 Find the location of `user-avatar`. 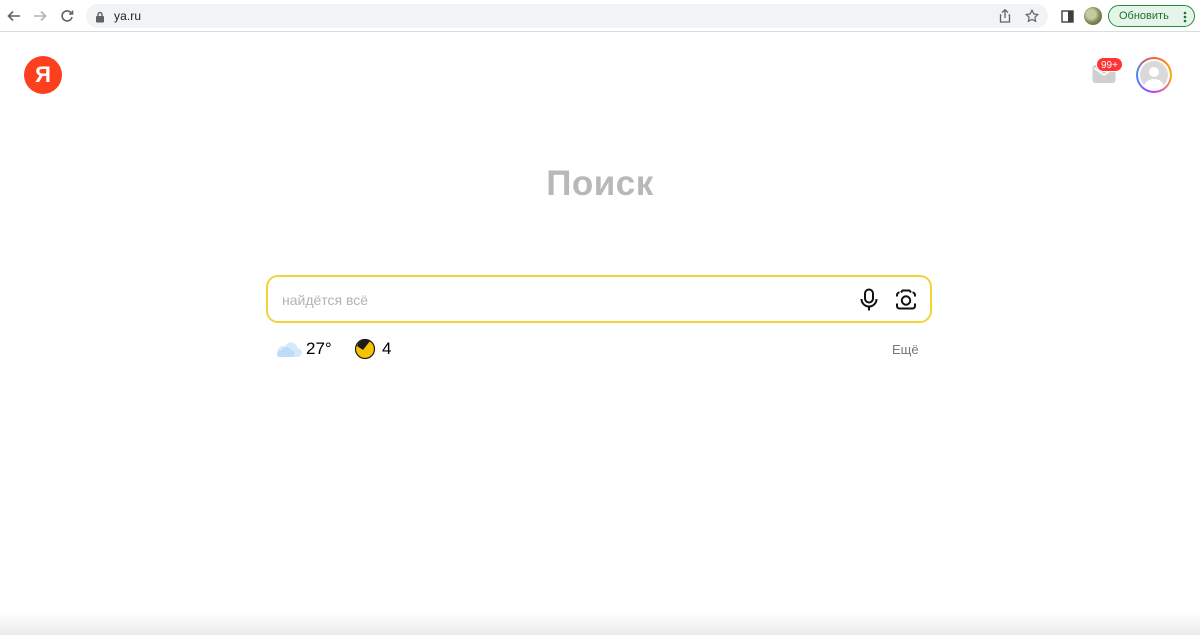

user-avatar is located at coordinates (1154, 75).